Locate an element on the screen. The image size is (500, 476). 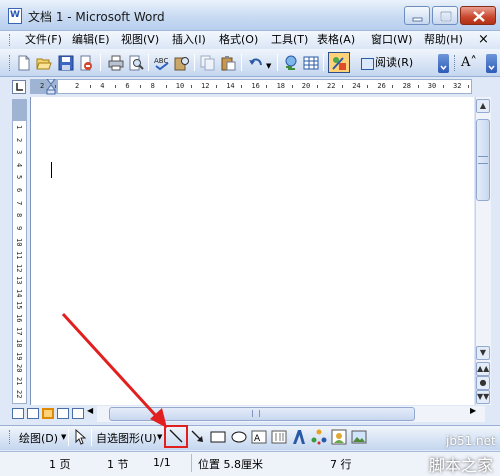
scroll-up-button: ▲ is located at coordinates (483, 106).